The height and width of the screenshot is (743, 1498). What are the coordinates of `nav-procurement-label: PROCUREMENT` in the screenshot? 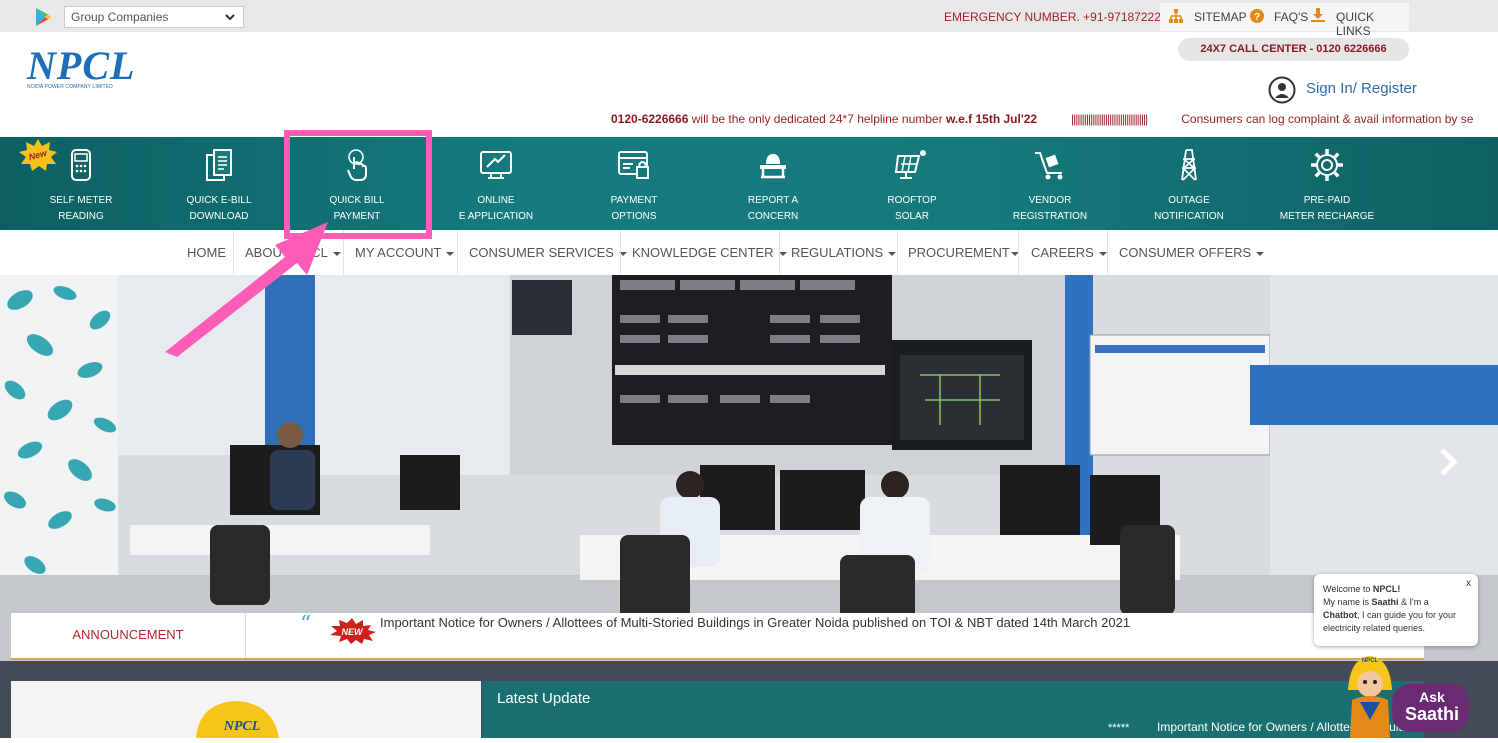 It's located at (959, 252).